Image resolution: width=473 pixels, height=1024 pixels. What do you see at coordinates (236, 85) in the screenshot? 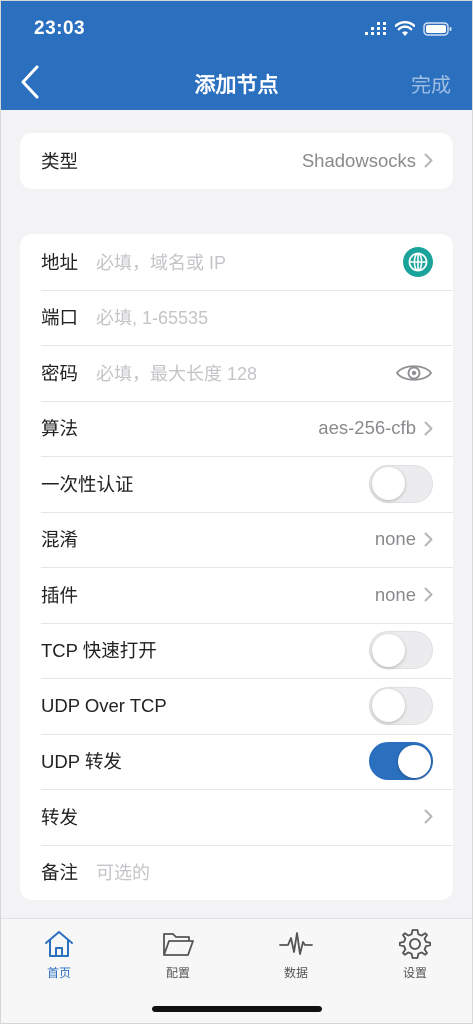
I see `page-title: 添加节点` at bounding box center [236, 85].